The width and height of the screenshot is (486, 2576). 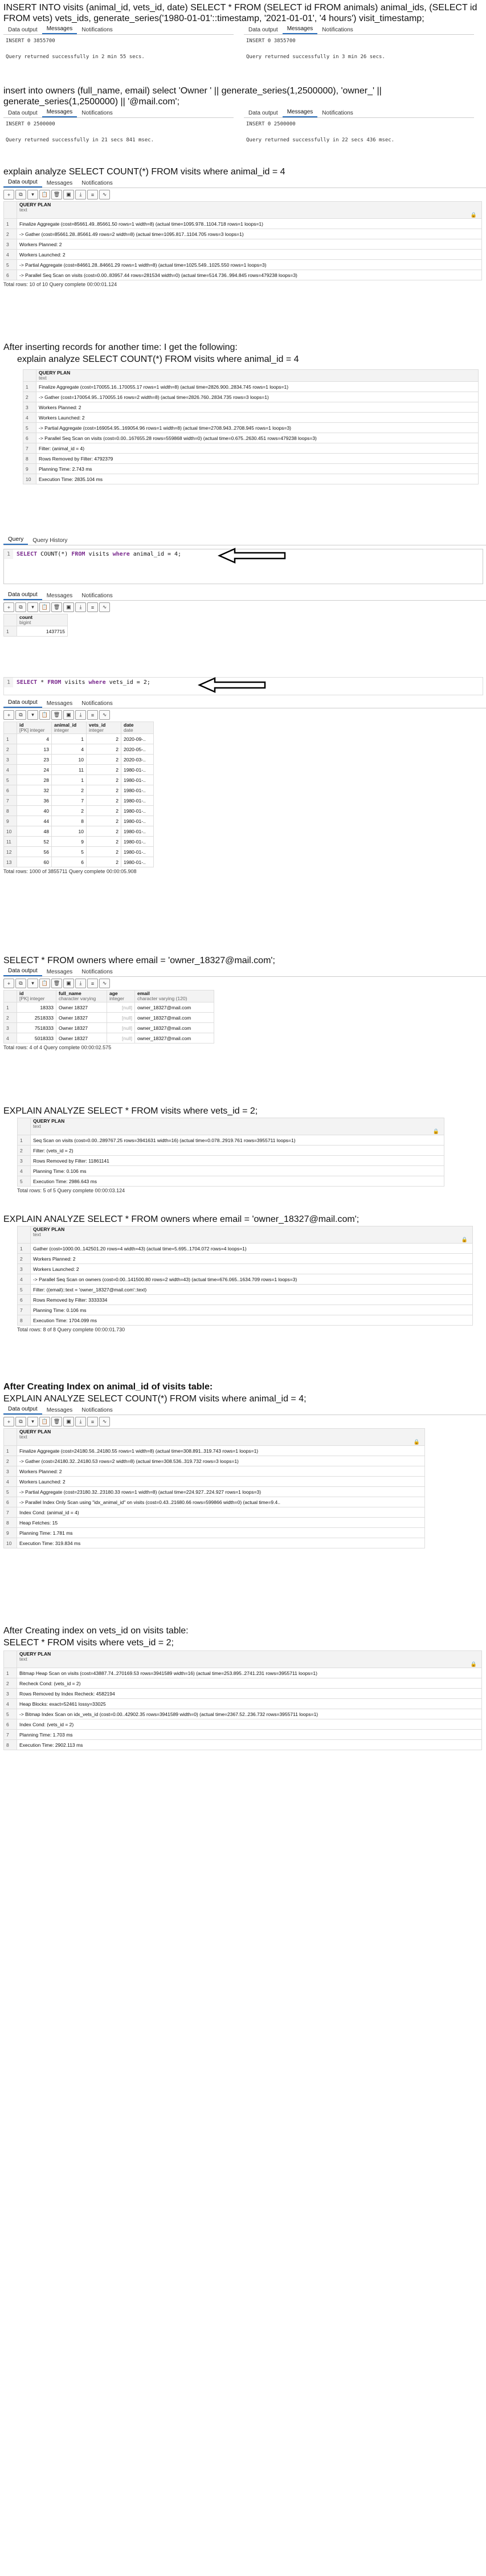 I want to click on table-row: 7 Planning Time: 0.106 ms, so click(x=245, y=1310).